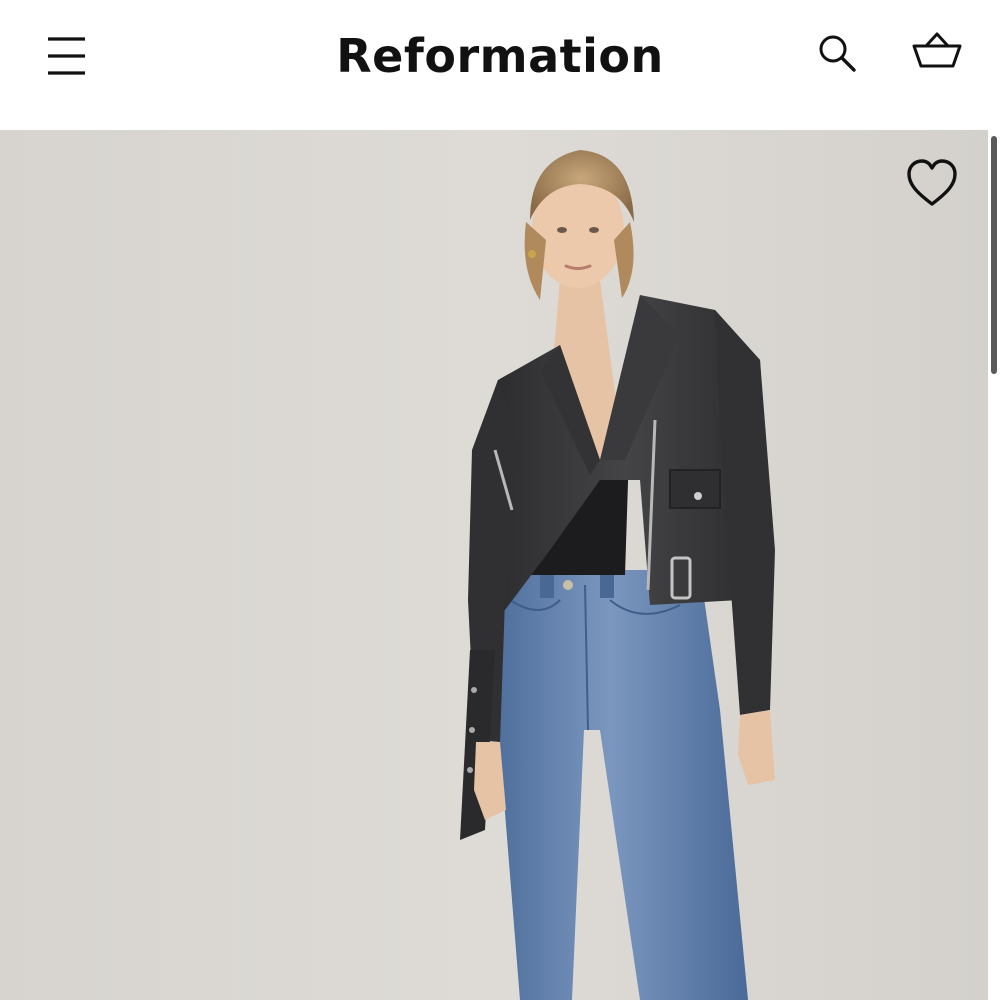 Image resolution: width=1000 pixels, height=1000 pixels. Describe the element at coordinates (500, 65) in the screenshot. I see `site-header: Reformation` at that location.